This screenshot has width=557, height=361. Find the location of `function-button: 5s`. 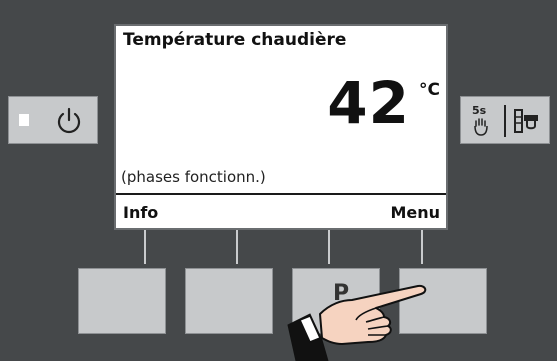

function-button: 5s is located at coordinates (505, 120).